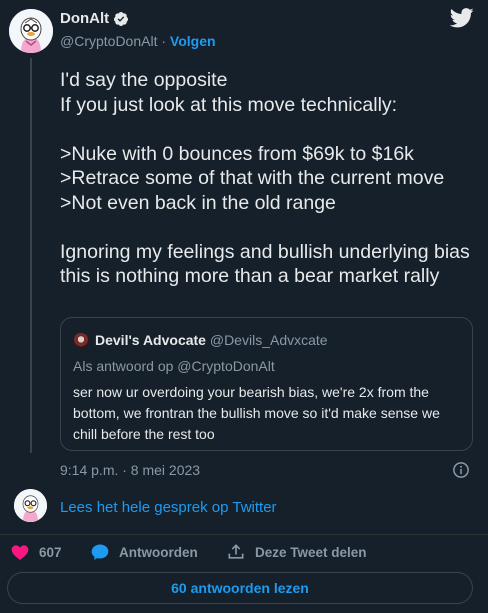 This screenshot has width=488, height=613. I want to click on follow-link: Volgen, so click(193, 41).